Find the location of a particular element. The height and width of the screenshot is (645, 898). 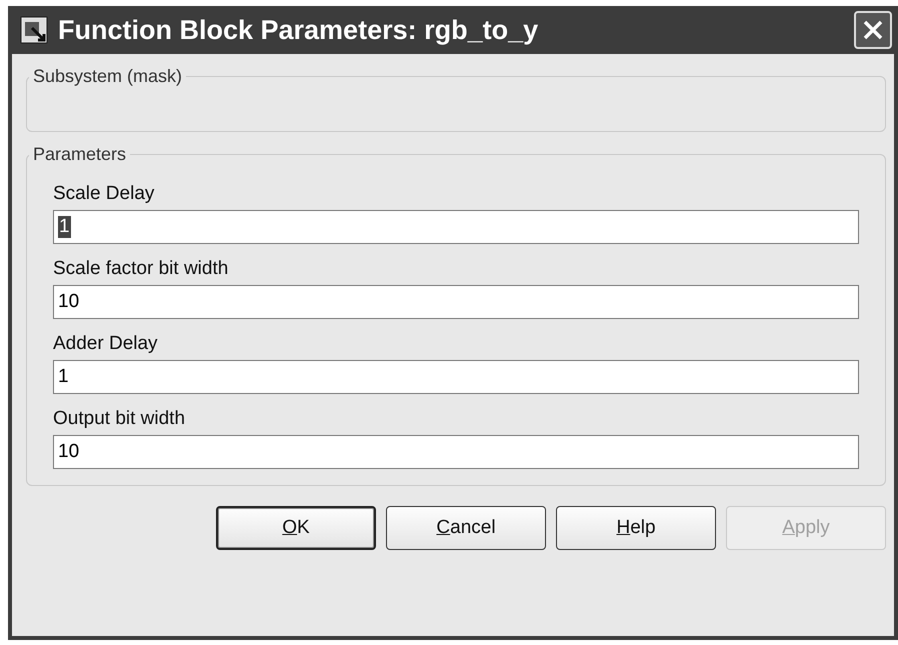

field-label: Adder Delay is located at coordinates (106, 344).